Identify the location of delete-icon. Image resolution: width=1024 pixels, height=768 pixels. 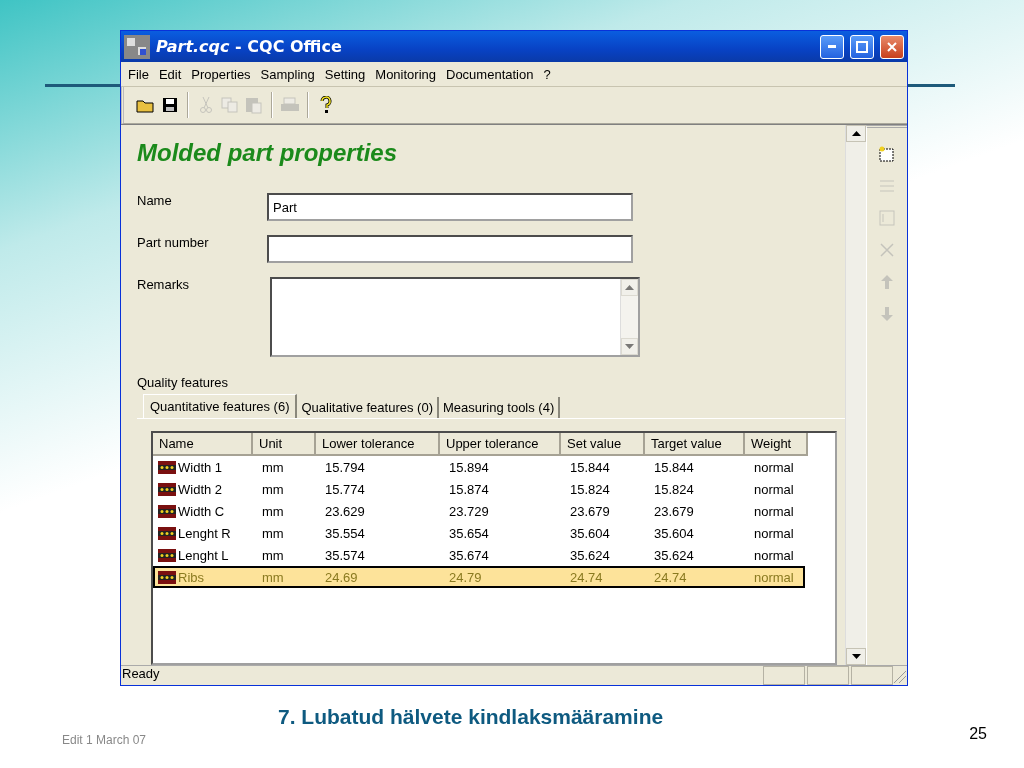
(887, 250).